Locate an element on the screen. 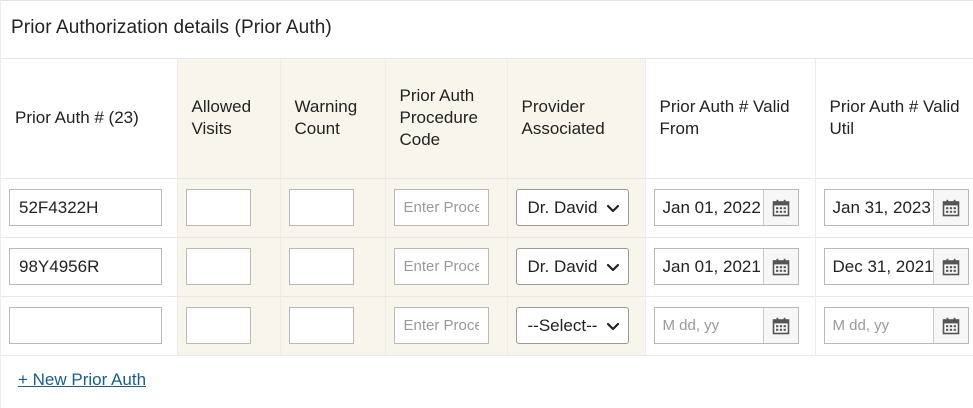 This screenshot has width=973, height=408. cell-valid-until: Jan 31, 2023 is located at coordinates (894, 207).